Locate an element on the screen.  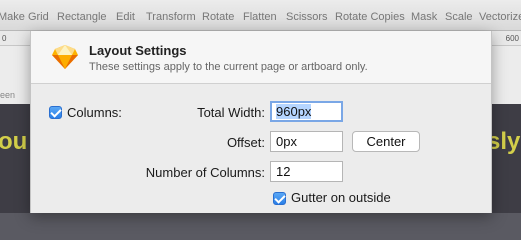
gutter-outside-label: Gutter on outside is located at coordinates (341, 197).